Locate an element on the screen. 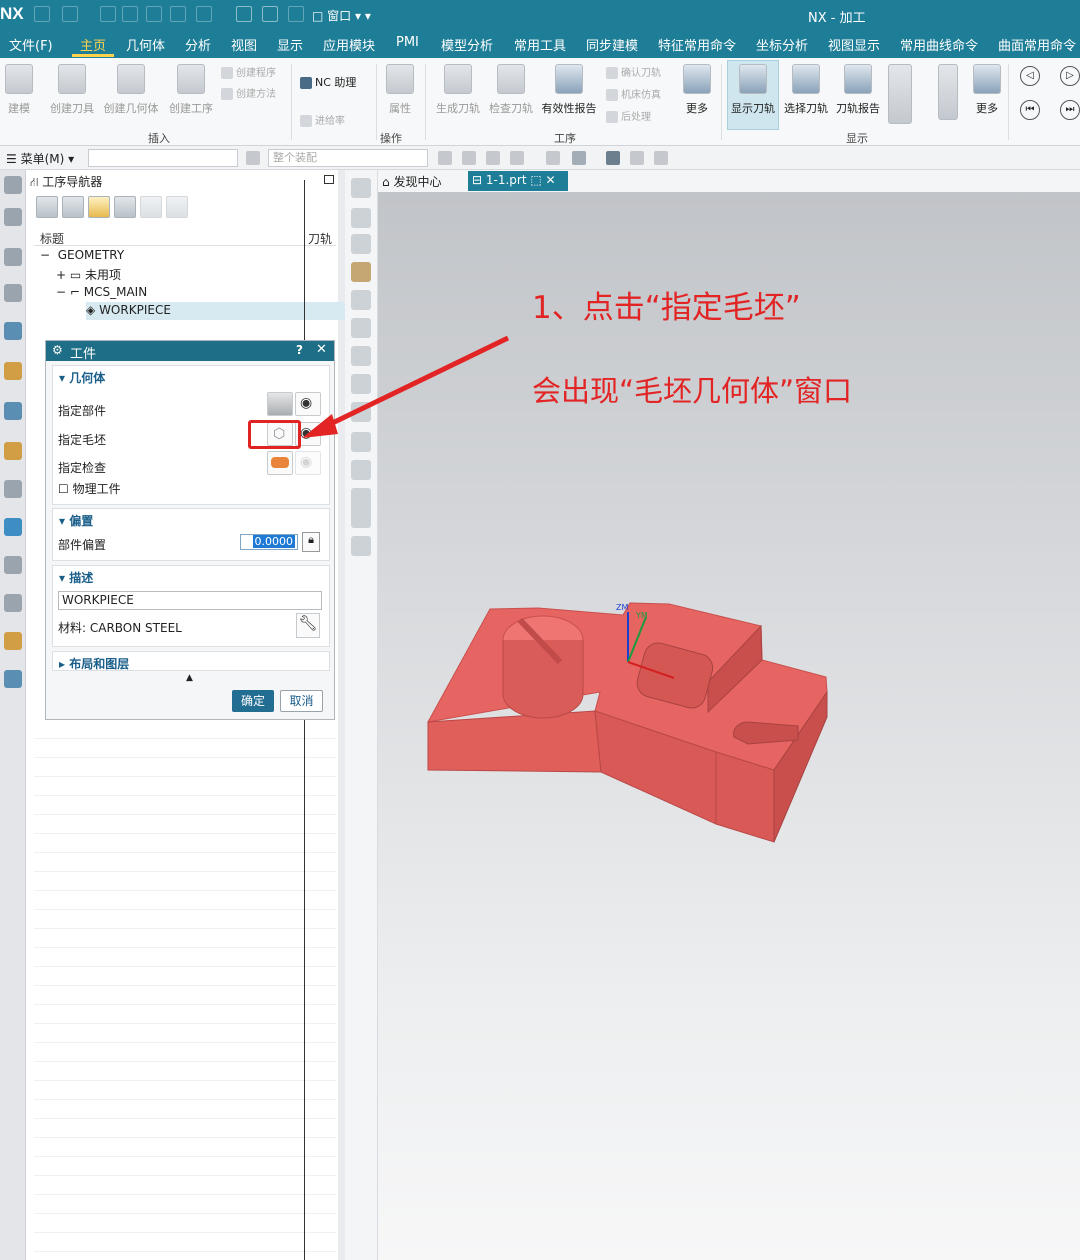 The width and height of the screenshot is (1080, 1260). select-icon is located at coordinates (469, 158).